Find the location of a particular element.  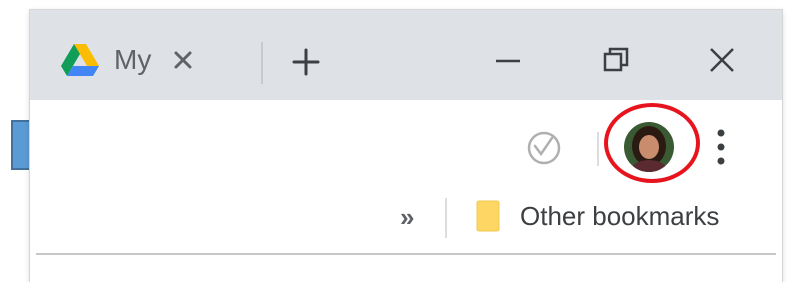

window-close-icon is located at coordinates (722, 60).